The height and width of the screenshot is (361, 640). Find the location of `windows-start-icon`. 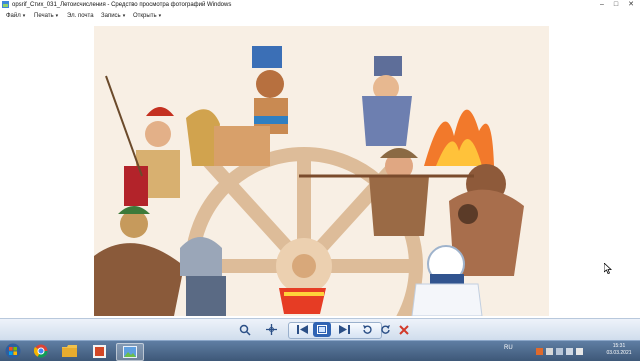

windows-start-icon is located at coordinates (13, 351).